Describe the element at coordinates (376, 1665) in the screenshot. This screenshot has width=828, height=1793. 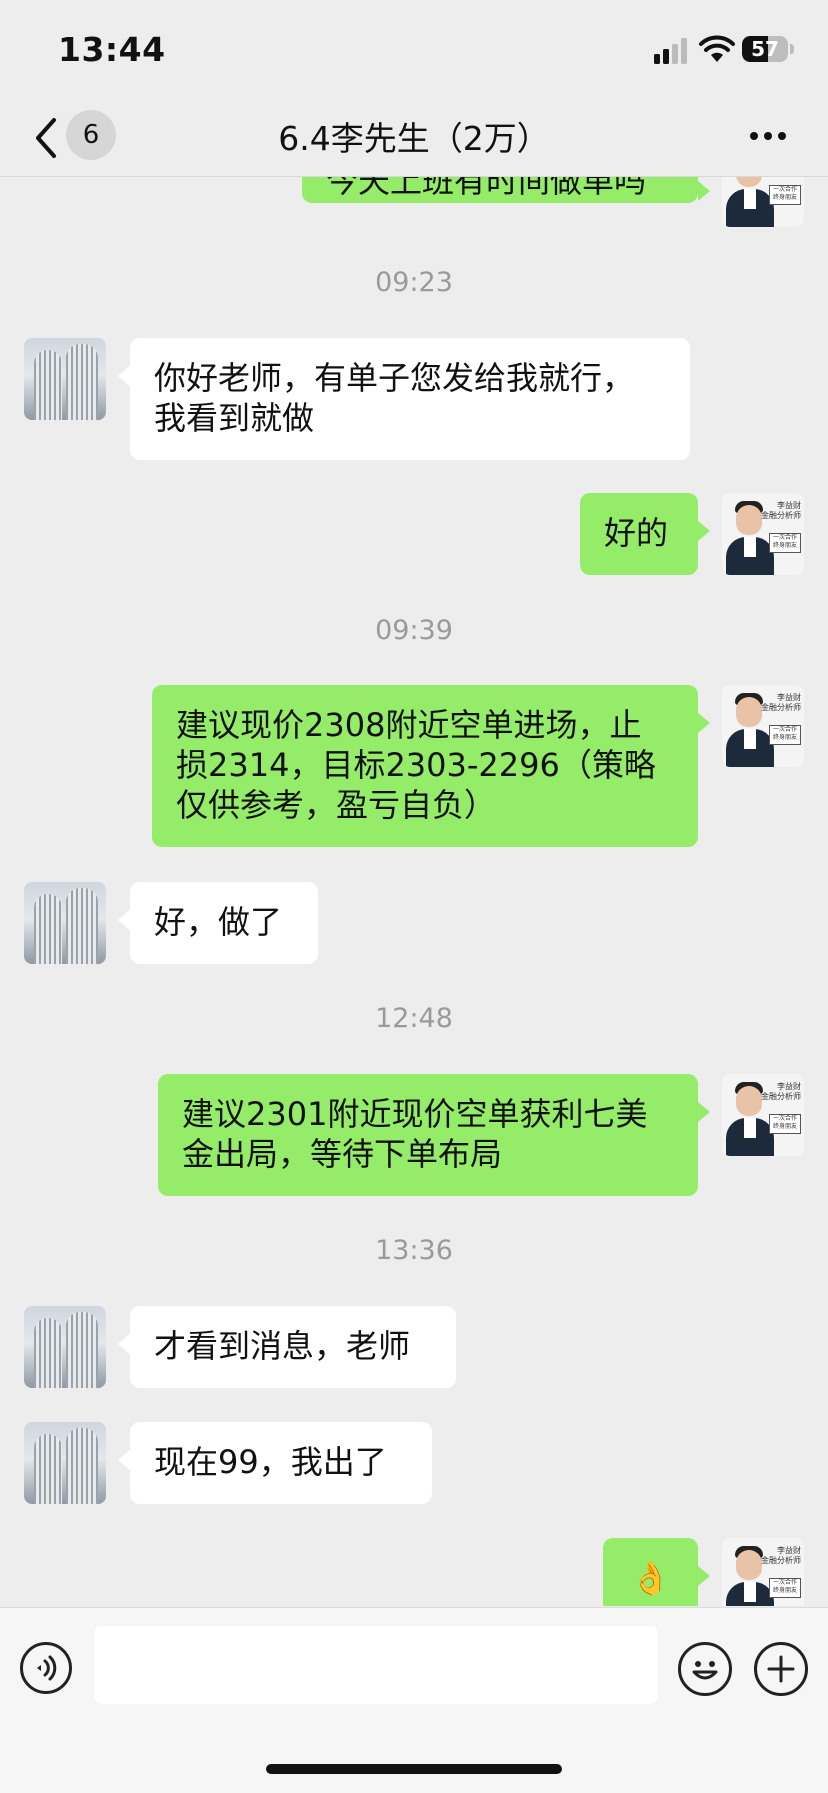
I see `message-text-input` at that location.